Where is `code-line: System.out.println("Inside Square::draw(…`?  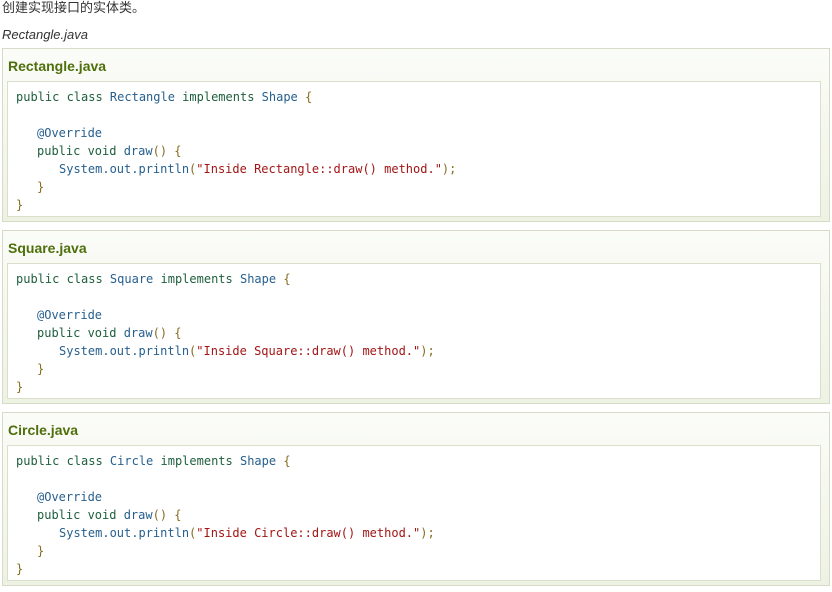 code-line: System.out.println("Inside Square::draw(… is located at coordinates (247, 351).